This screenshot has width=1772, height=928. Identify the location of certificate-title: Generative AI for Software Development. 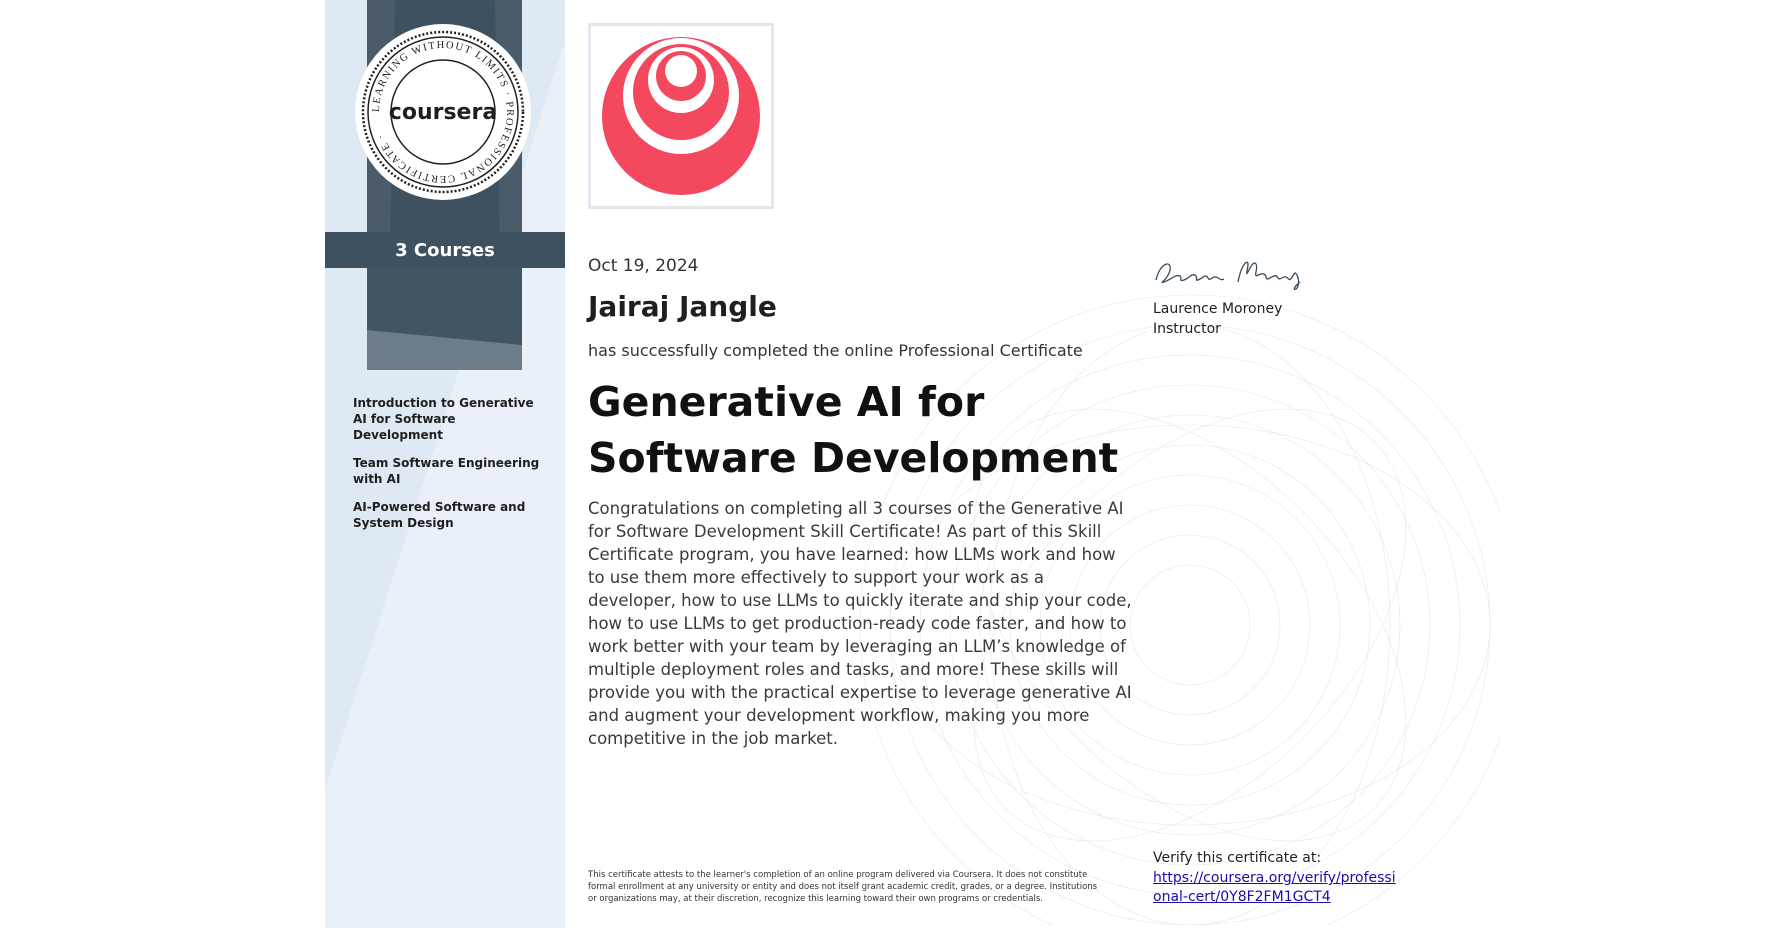
(868, 430).